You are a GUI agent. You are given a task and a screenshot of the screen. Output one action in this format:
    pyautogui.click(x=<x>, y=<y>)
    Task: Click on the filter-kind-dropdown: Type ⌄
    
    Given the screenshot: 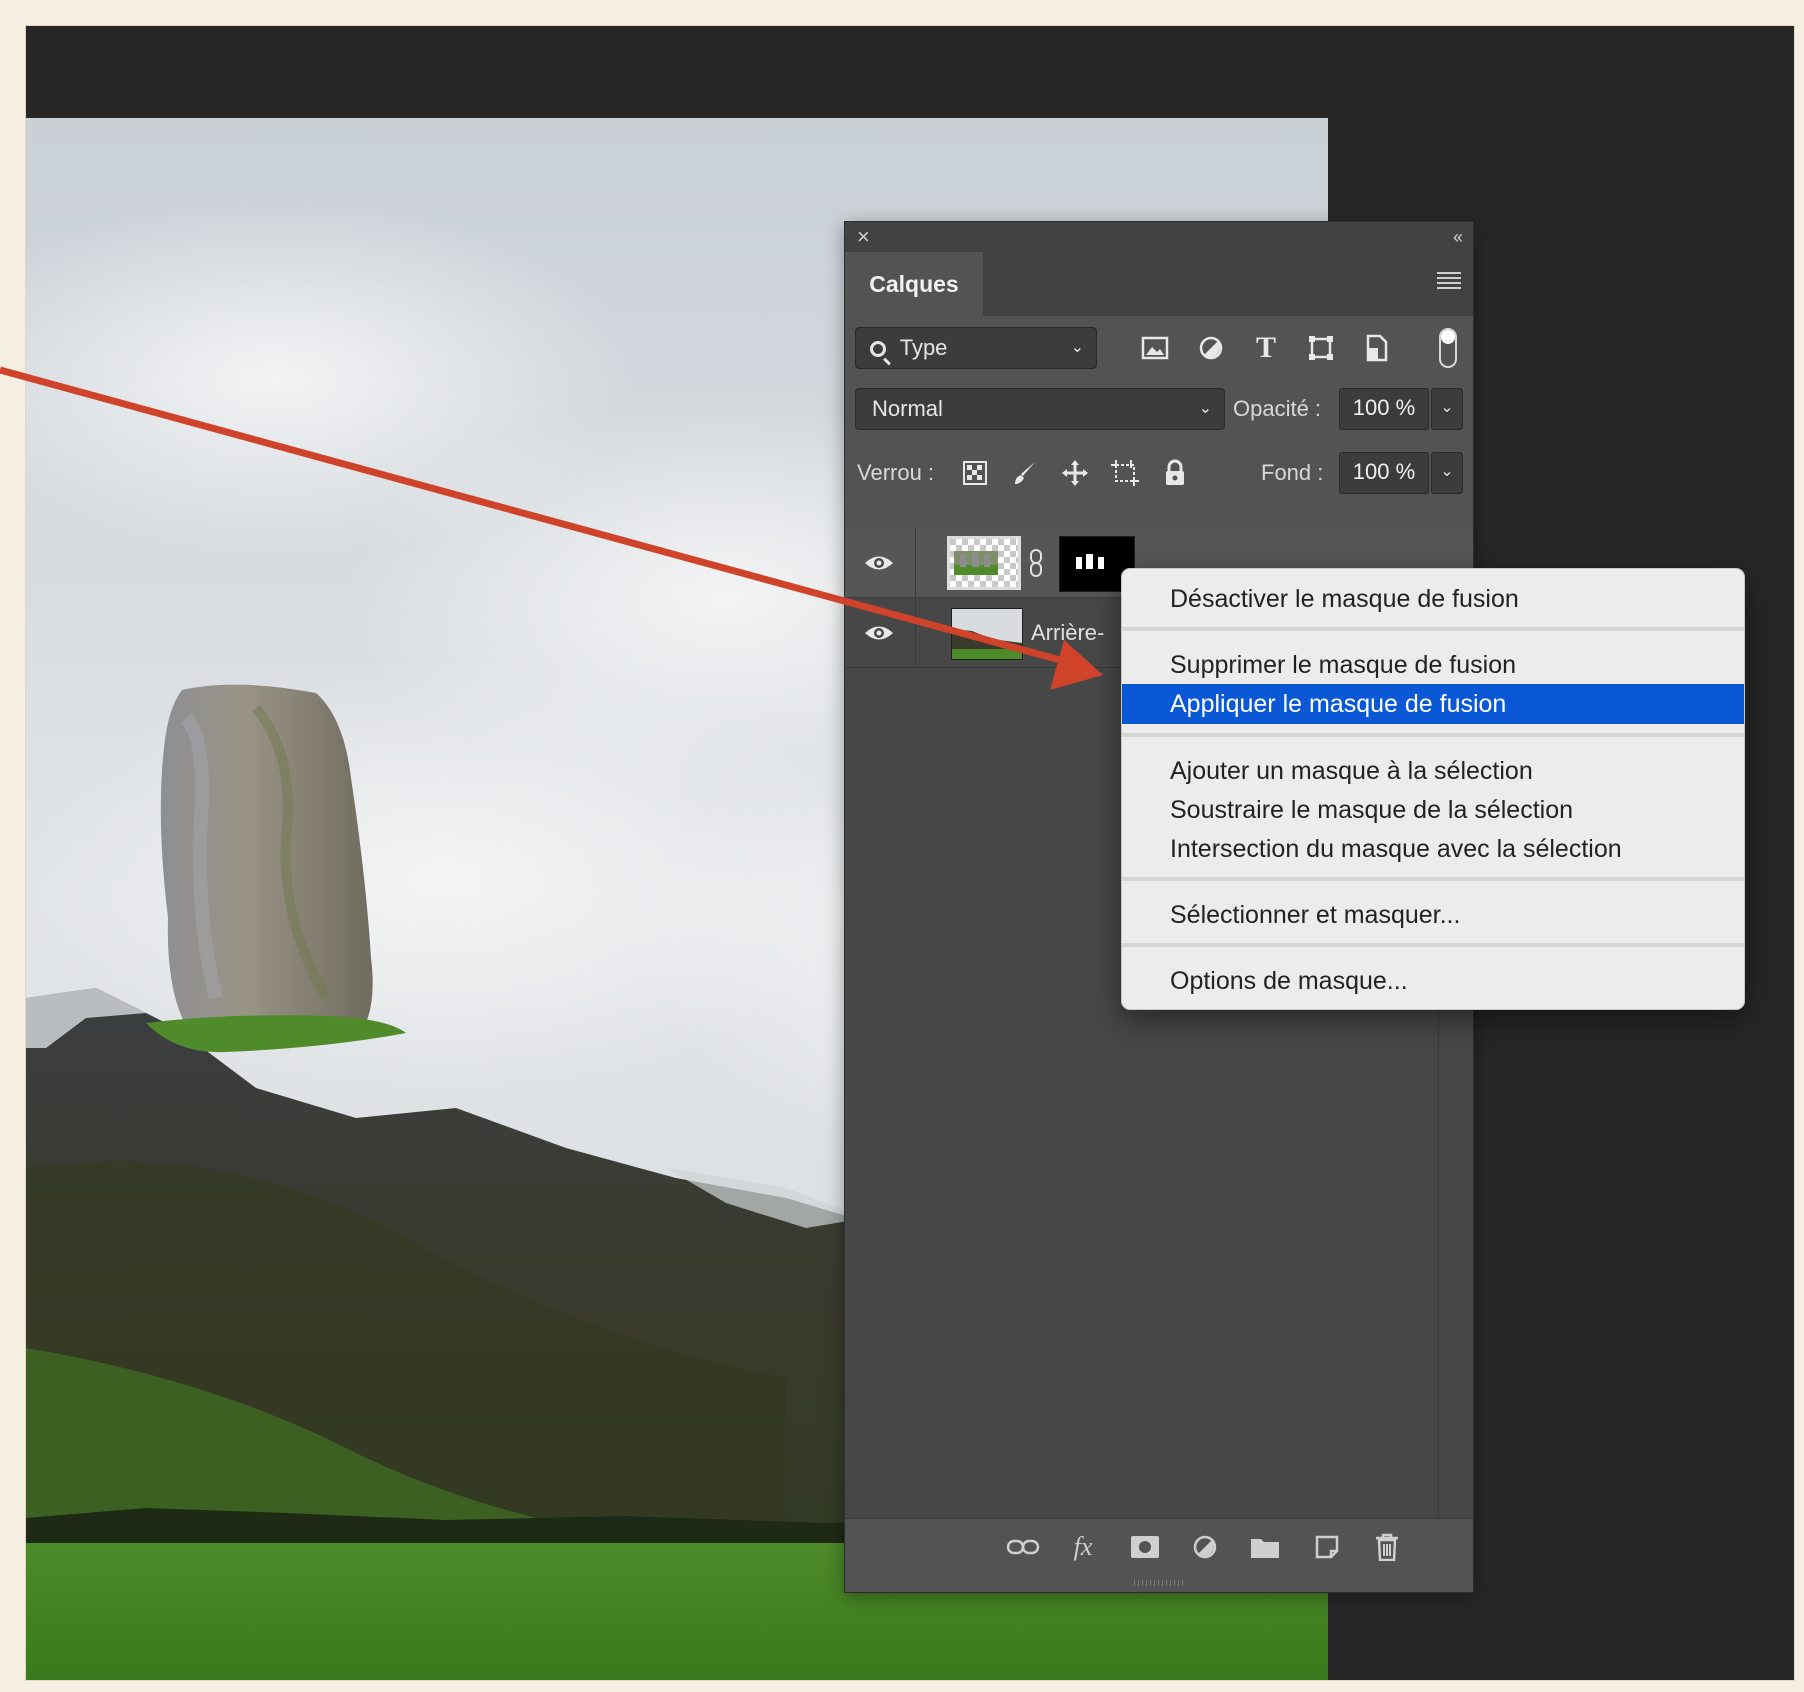 What is the action you would take?
    pyautogui.click(x=976, y=348)
    